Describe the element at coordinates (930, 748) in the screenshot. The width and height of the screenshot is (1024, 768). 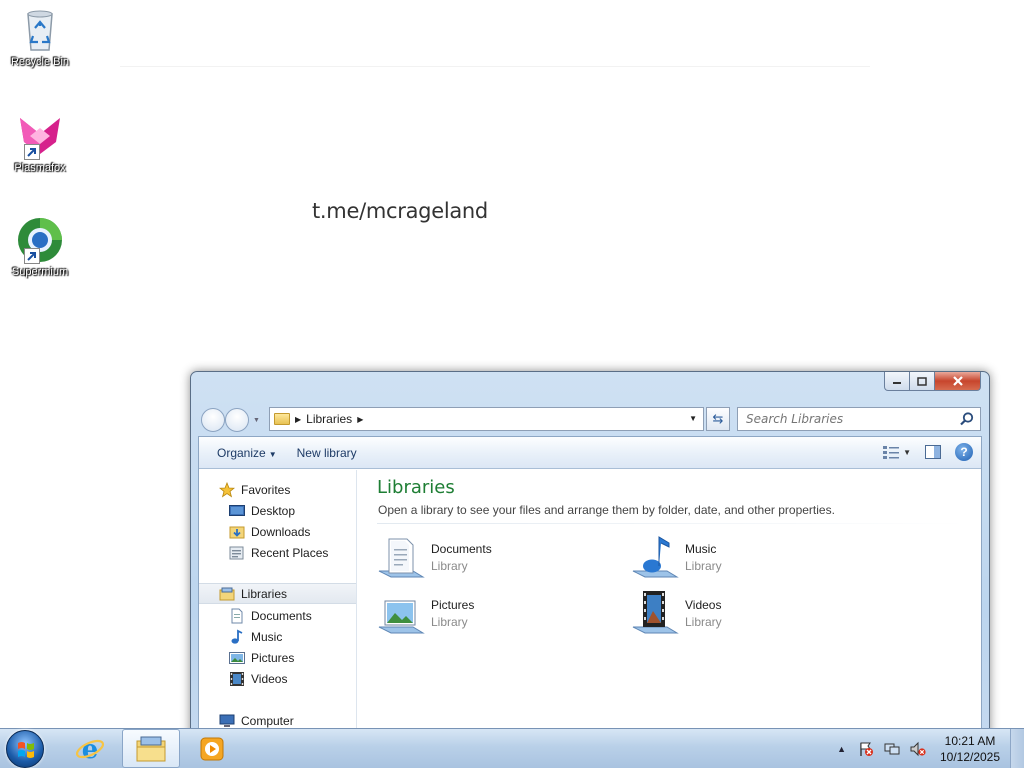
I see `system-tray: ▲ 10:21 AM 10/12/2025` at that location.